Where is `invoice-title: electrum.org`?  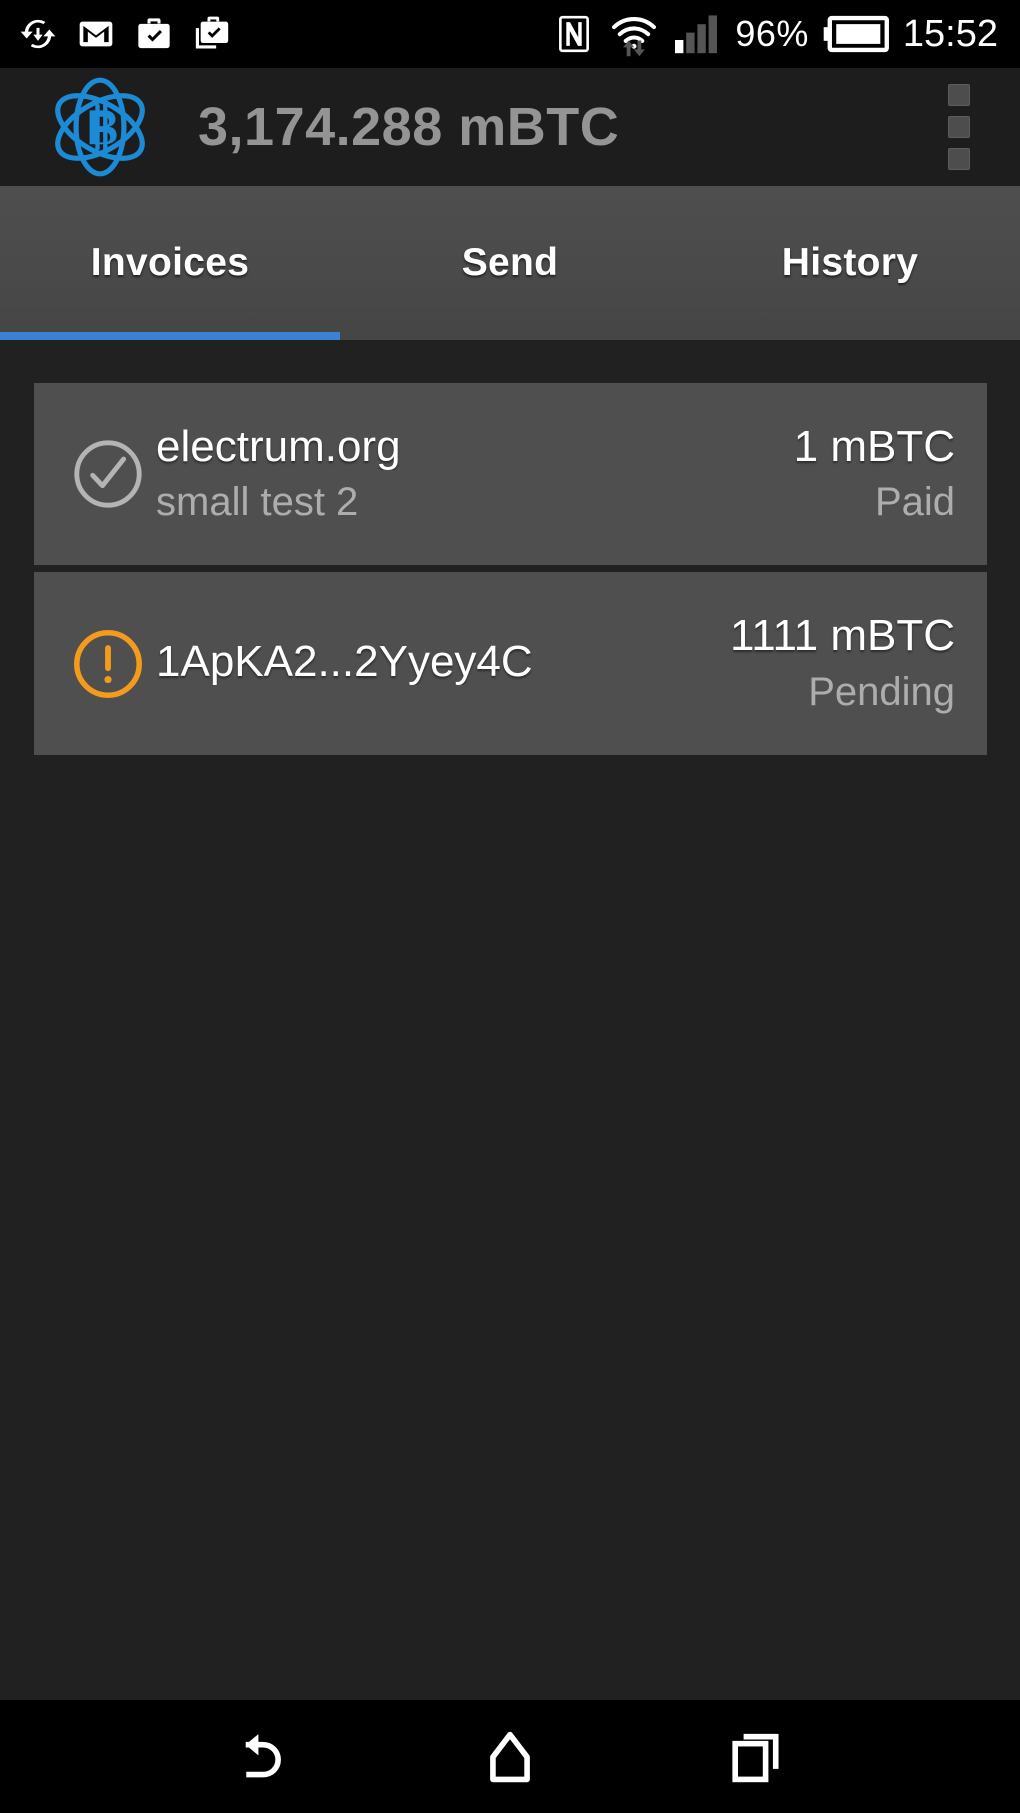 invoice-title: electrum.org is located at coordinates (278, 446).